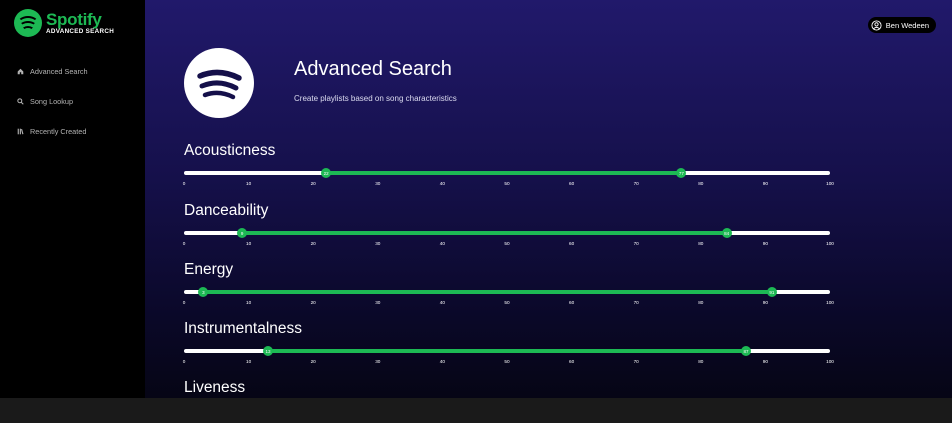  Describe the element at coordinates (907, 25) in the screenshot. I see `user-name: Ben Wedeen` at that location.